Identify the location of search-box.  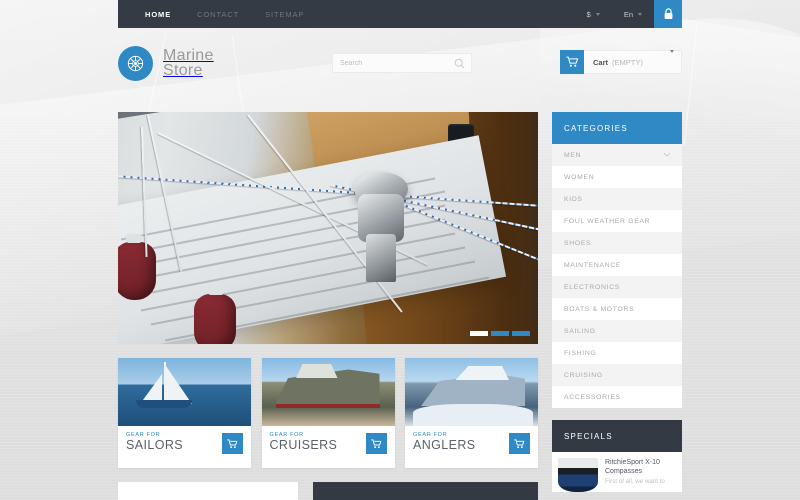
(402, 63).